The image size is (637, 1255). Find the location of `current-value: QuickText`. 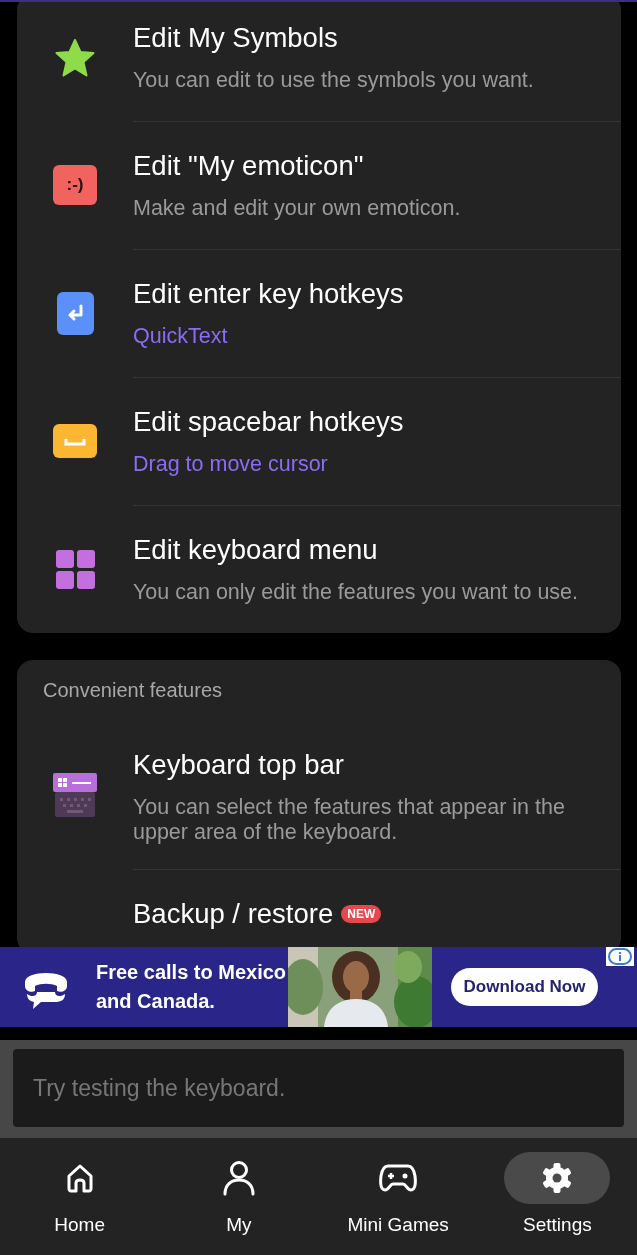

current-value: QuickText is located at coordinates (181, 336).